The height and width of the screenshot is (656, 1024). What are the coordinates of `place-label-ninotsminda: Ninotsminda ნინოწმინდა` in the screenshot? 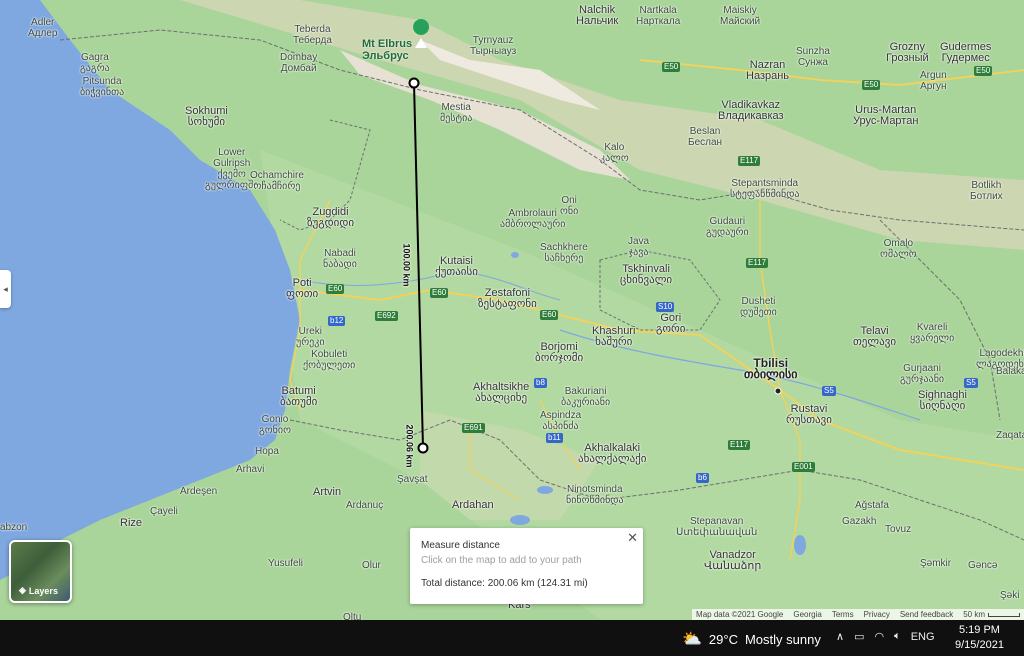 It's located at (595, 495).